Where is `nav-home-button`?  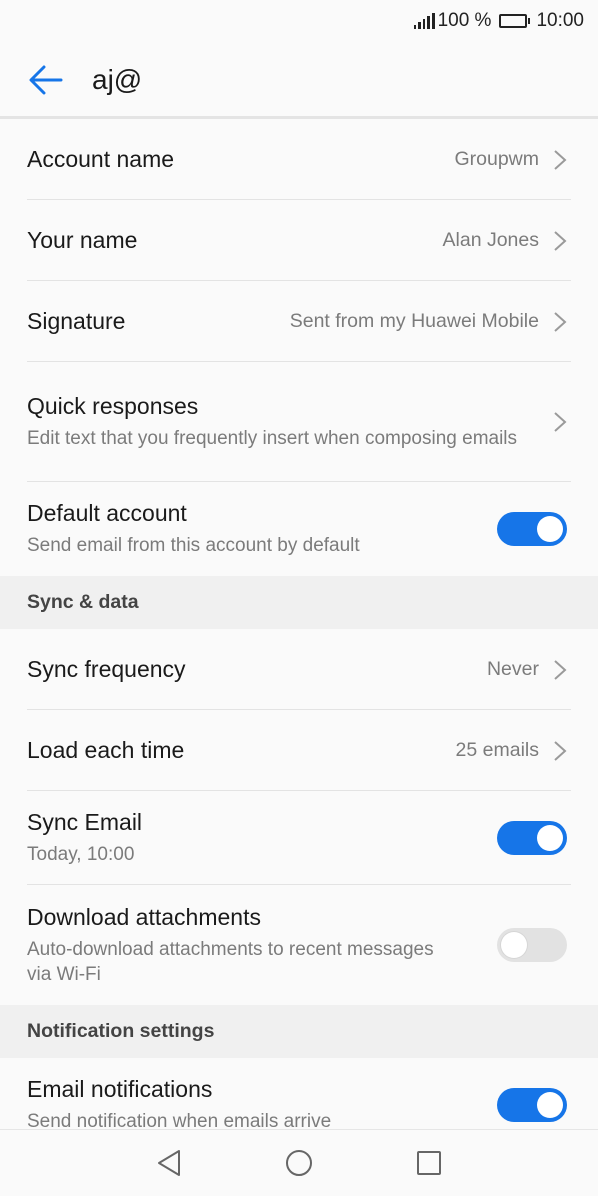 nav-home-button is located at coordinates (299, 1163).